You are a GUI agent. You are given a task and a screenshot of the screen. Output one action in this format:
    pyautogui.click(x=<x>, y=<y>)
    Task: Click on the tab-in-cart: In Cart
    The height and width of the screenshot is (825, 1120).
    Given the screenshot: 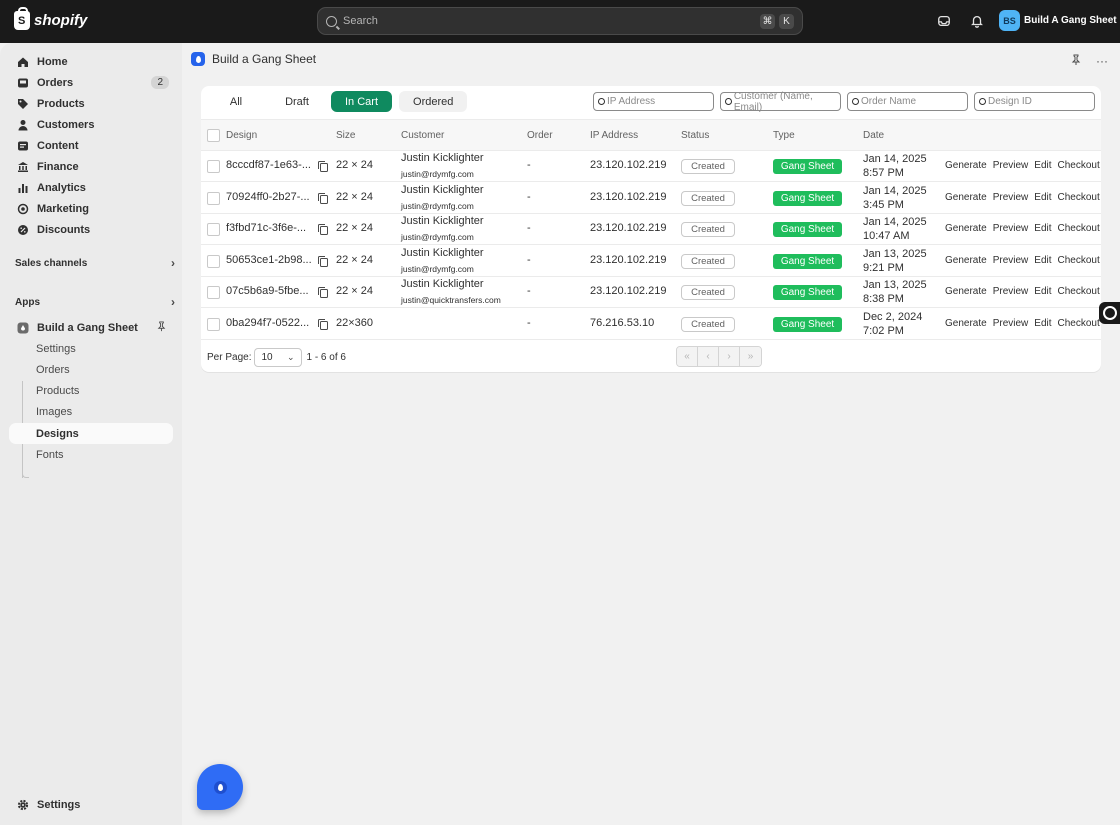 What is the action you would take?
    pyautogui.click(x=362, y=101)
    